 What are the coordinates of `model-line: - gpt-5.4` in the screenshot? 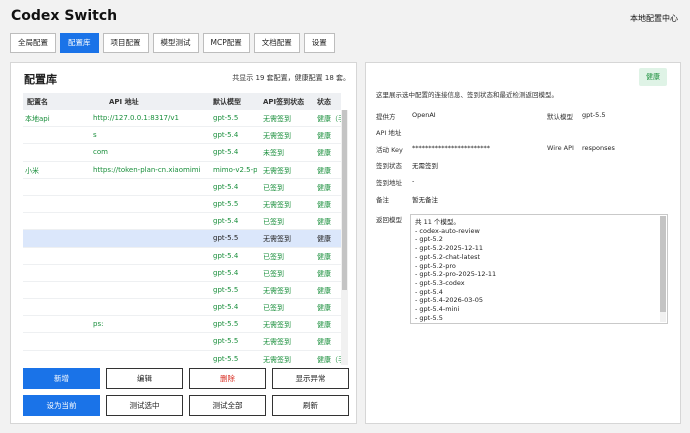 It's located at (429, 291).